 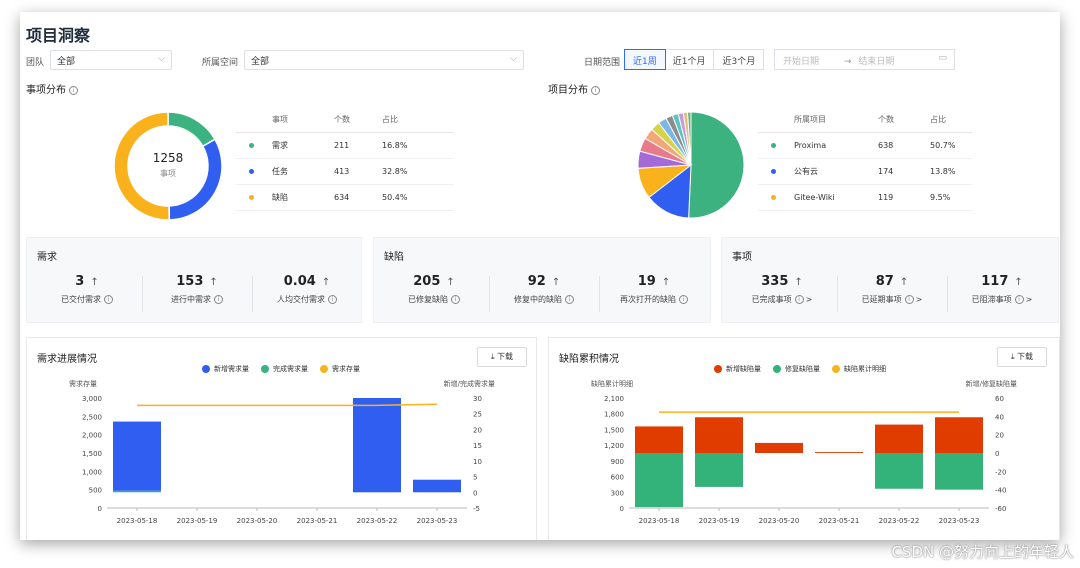 What do you see at coordinates (654, 289) in the screenshot?
I see `stat-reopened-defects: 19 ↑ 再次打开的缺陷 i` at bounding box center [654, 289].